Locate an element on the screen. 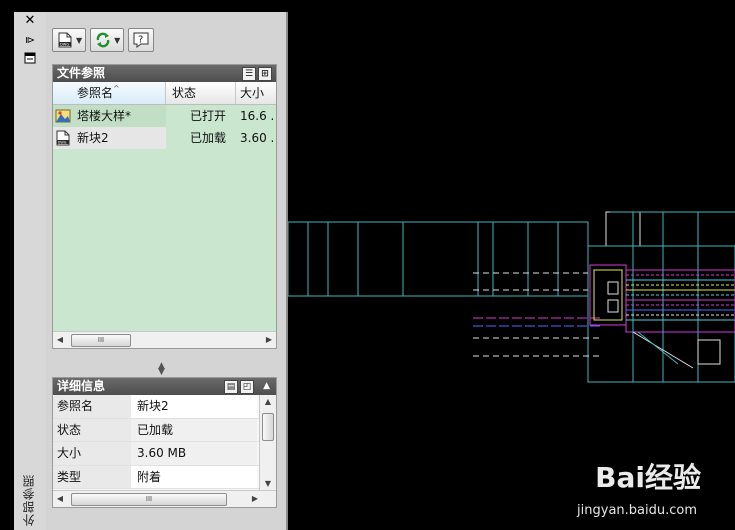 The image size is (735, 530). scroll-thumb is located at coordinates (268, 427).